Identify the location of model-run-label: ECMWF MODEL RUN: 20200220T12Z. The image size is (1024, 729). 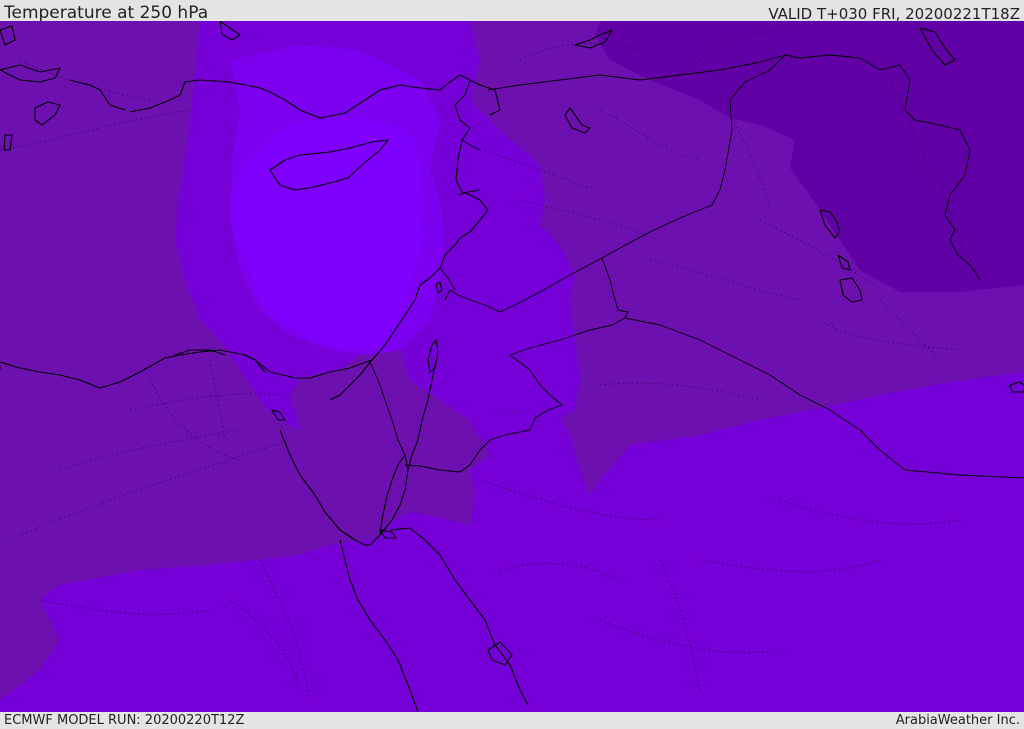
(124, 720).